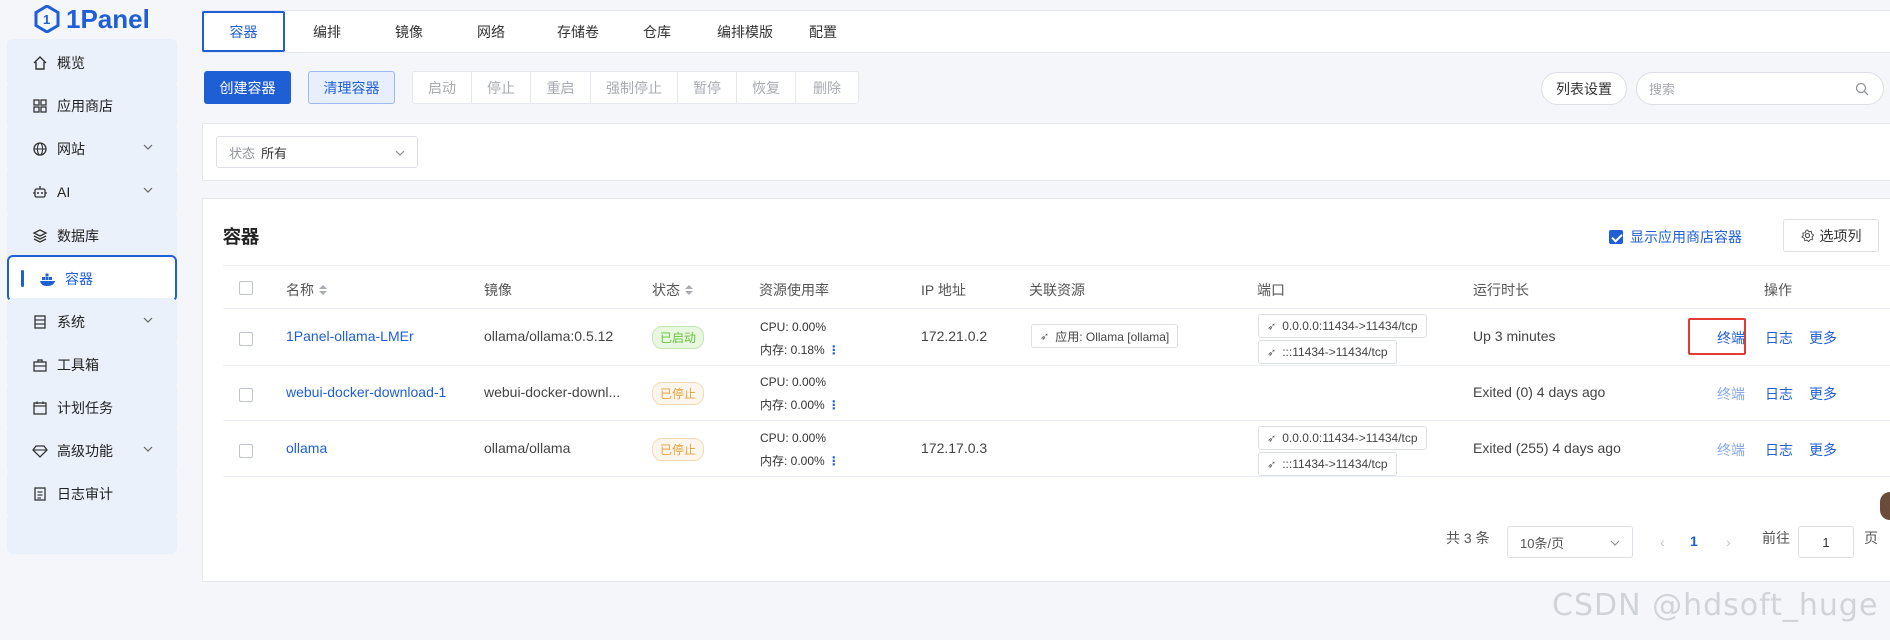  Describe the element at coordinates (1584, 88) in the screenshot. I see `list-settings-button: 列表设置` at that location.